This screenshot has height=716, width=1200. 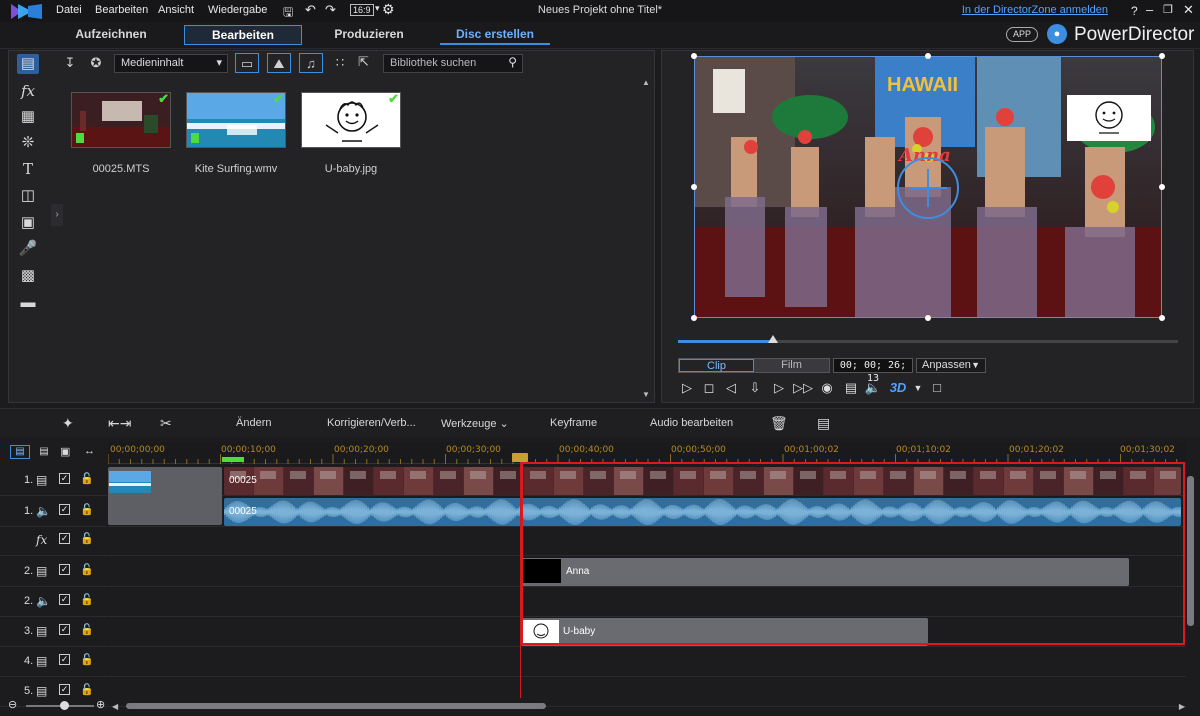 What do you see at coordinates (68, 423) in the screenshot?
I see `magic-tool-icon: ✦` at bounding box center [68, 423].